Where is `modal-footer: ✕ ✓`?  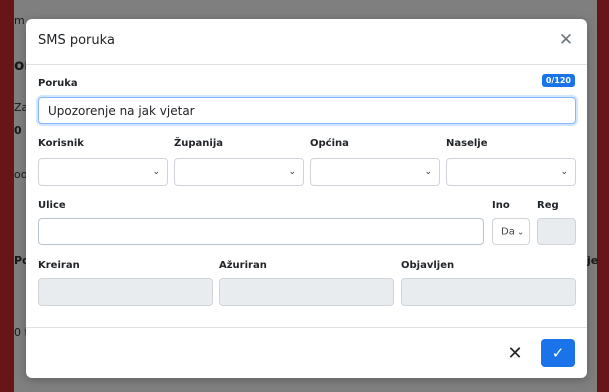
modal-footer: ✕ ✓ is located at coordinates (306, 352).